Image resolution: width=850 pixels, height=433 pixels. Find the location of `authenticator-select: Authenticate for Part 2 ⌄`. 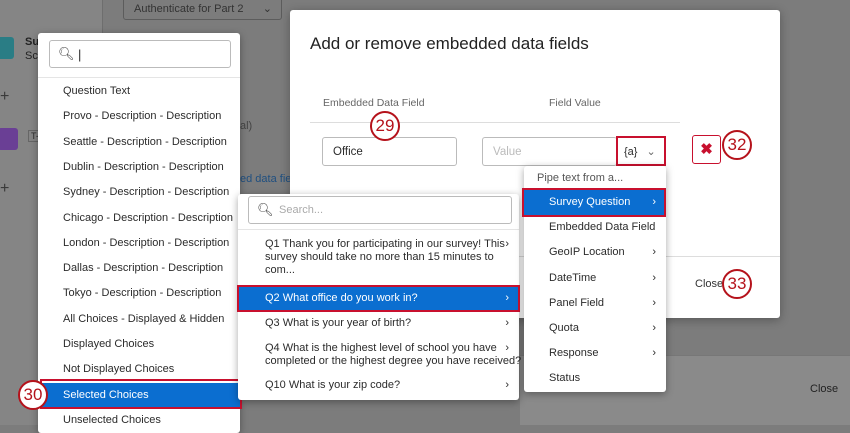

authenticator-select: Authenticate for Part 2 ⌄ is located at coordinates (202, 10).